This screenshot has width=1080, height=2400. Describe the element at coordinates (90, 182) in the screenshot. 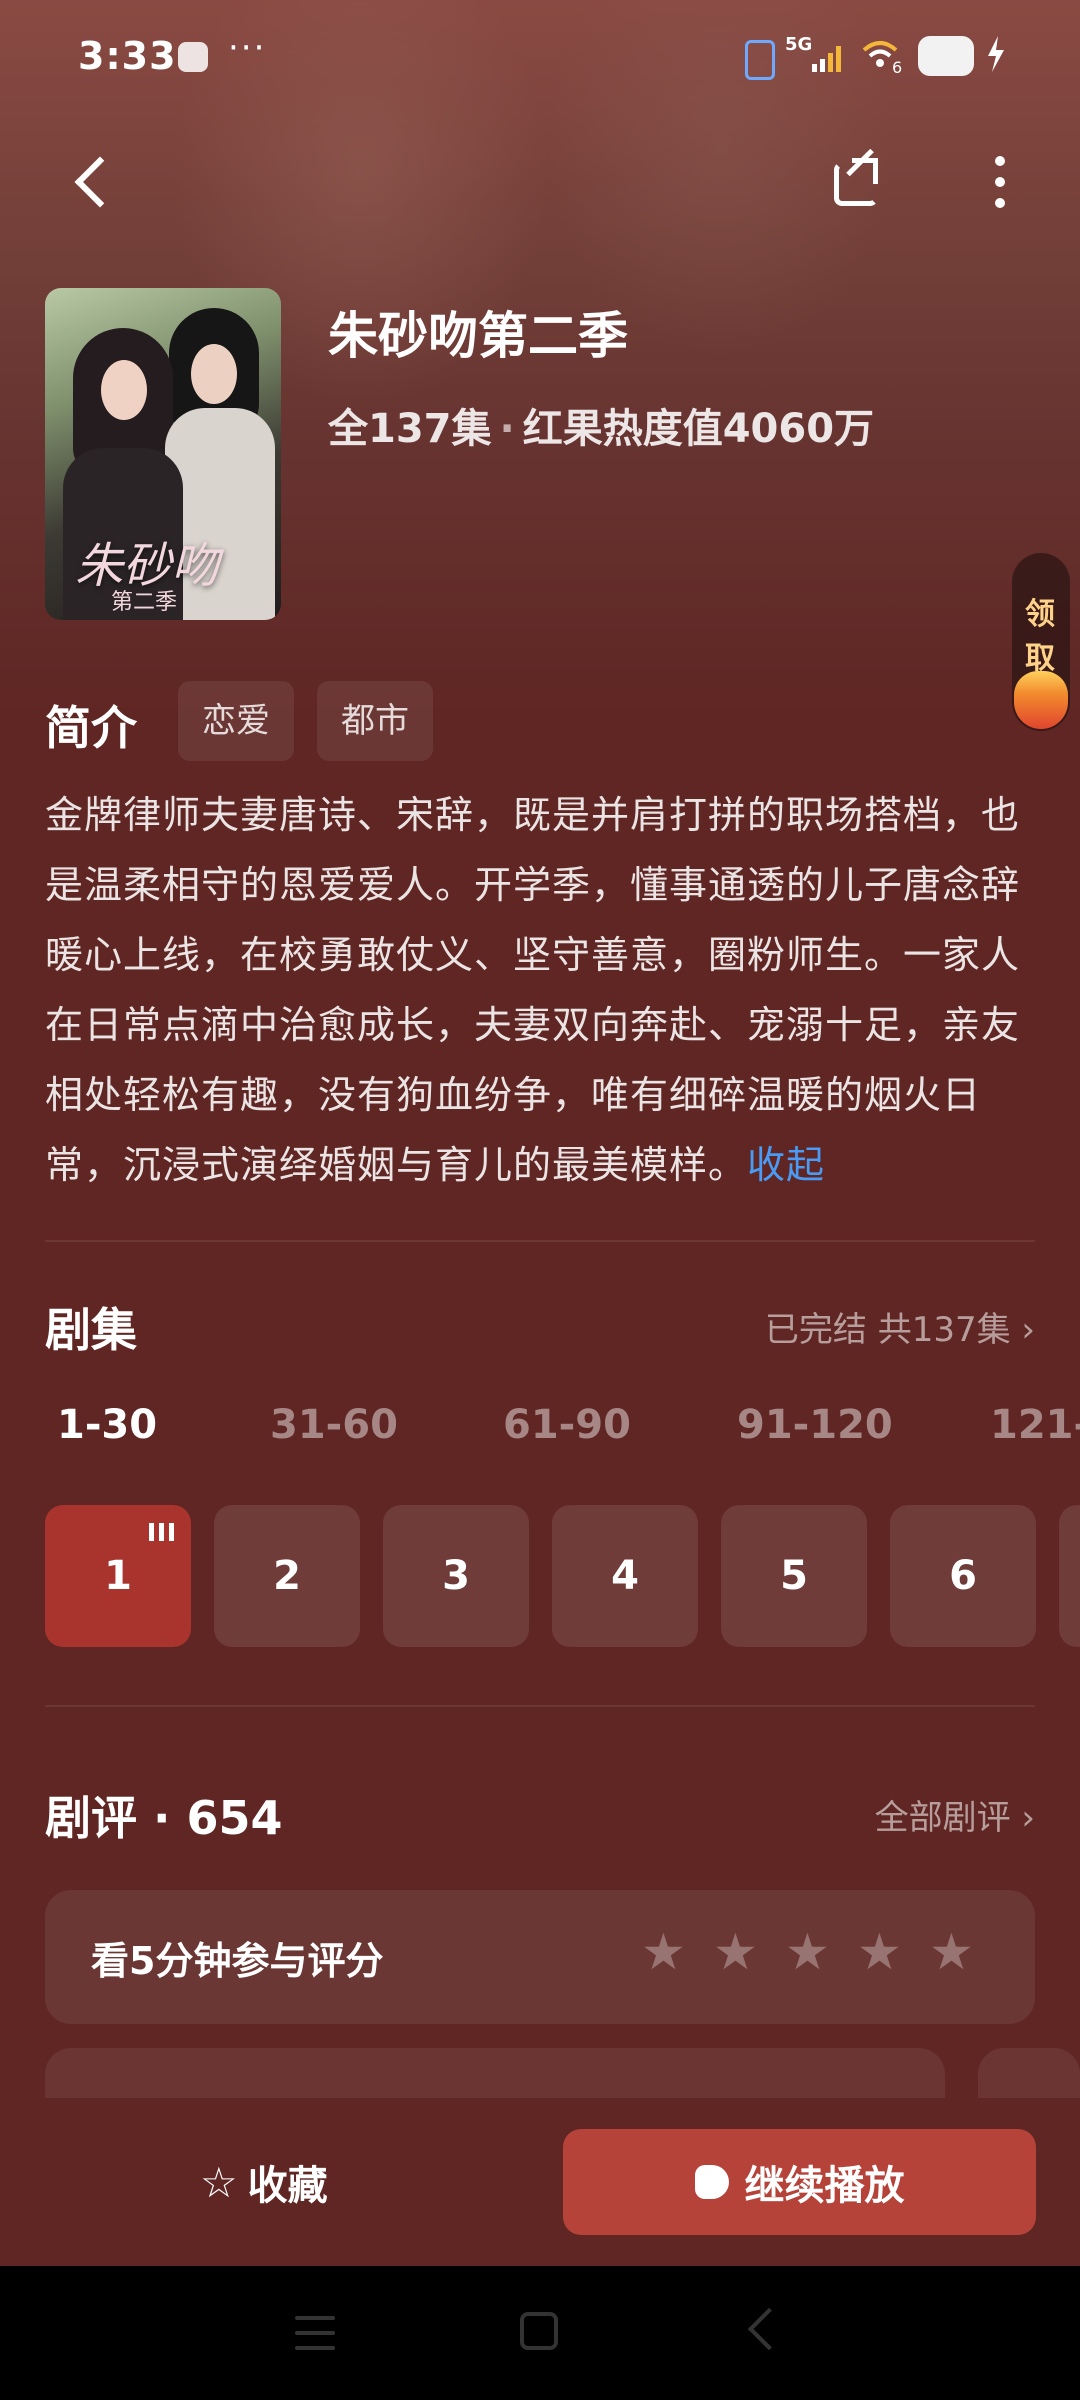

I see `chevron-left-icon` at that location.